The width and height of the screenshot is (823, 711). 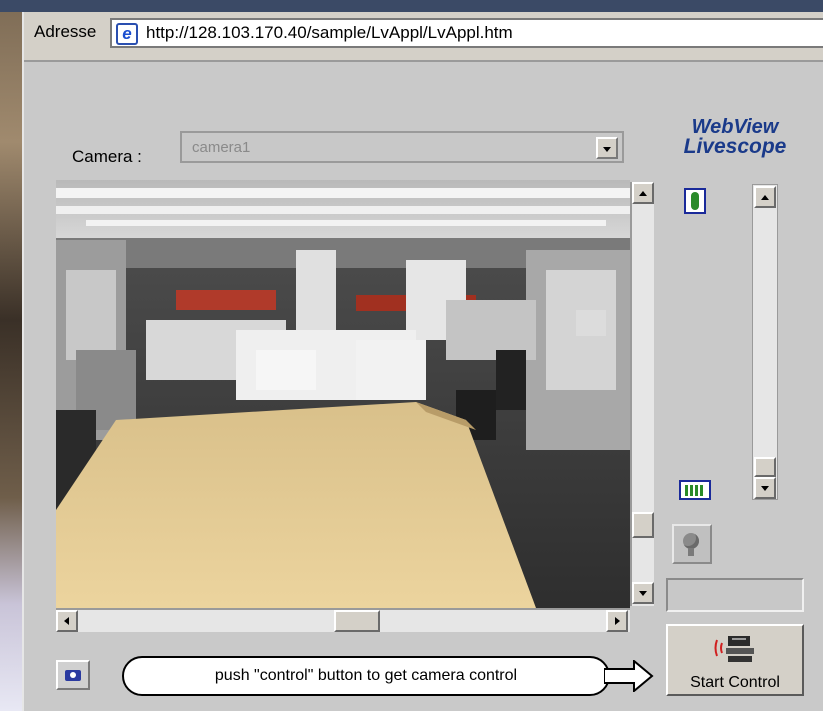 I want to click on zoom-scrollbar, so click(x=765, y=342).